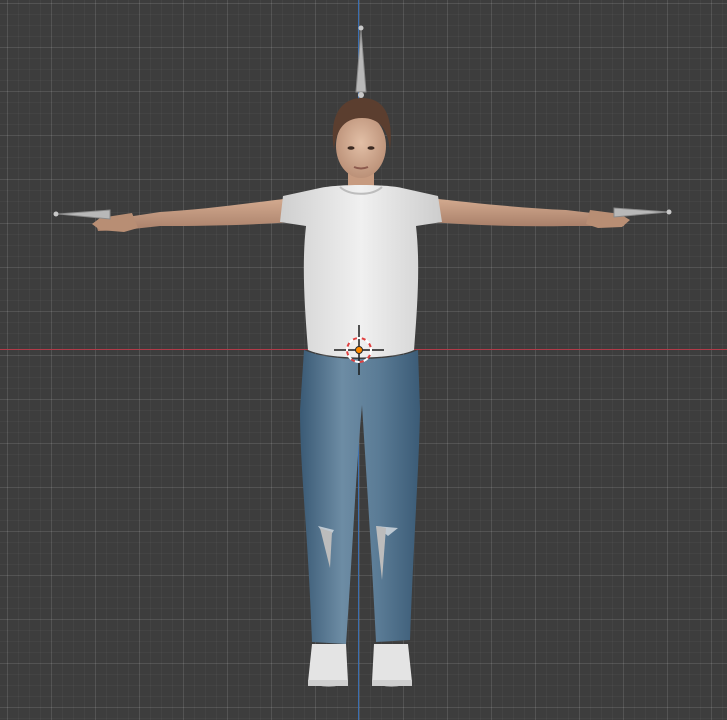 The image size is (727, 720). What do you see at coordinates (84, 214) in the screenshot?
I see `left-hand-bone-icon` at bounding box center [84, 214].